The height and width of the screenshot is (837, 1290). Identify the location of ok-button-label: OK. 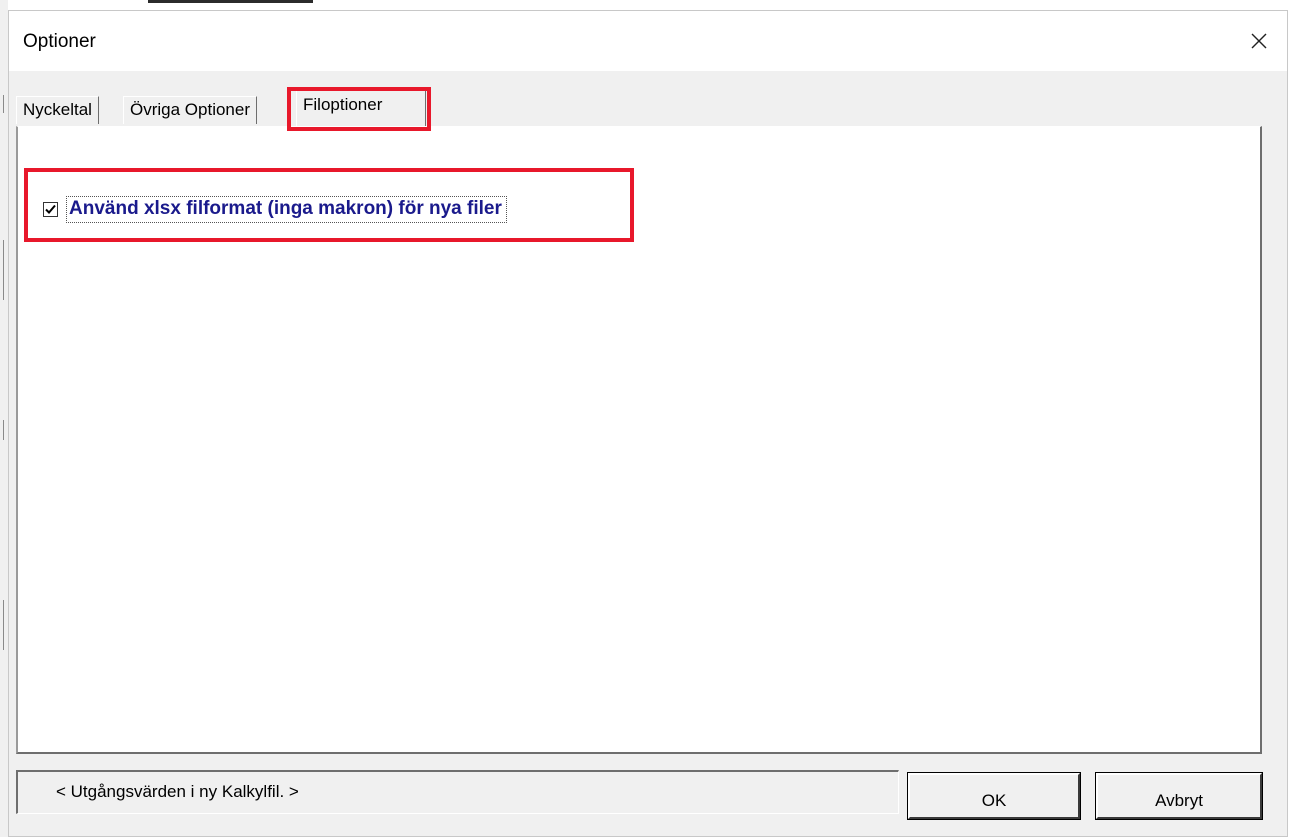
(994, 800).